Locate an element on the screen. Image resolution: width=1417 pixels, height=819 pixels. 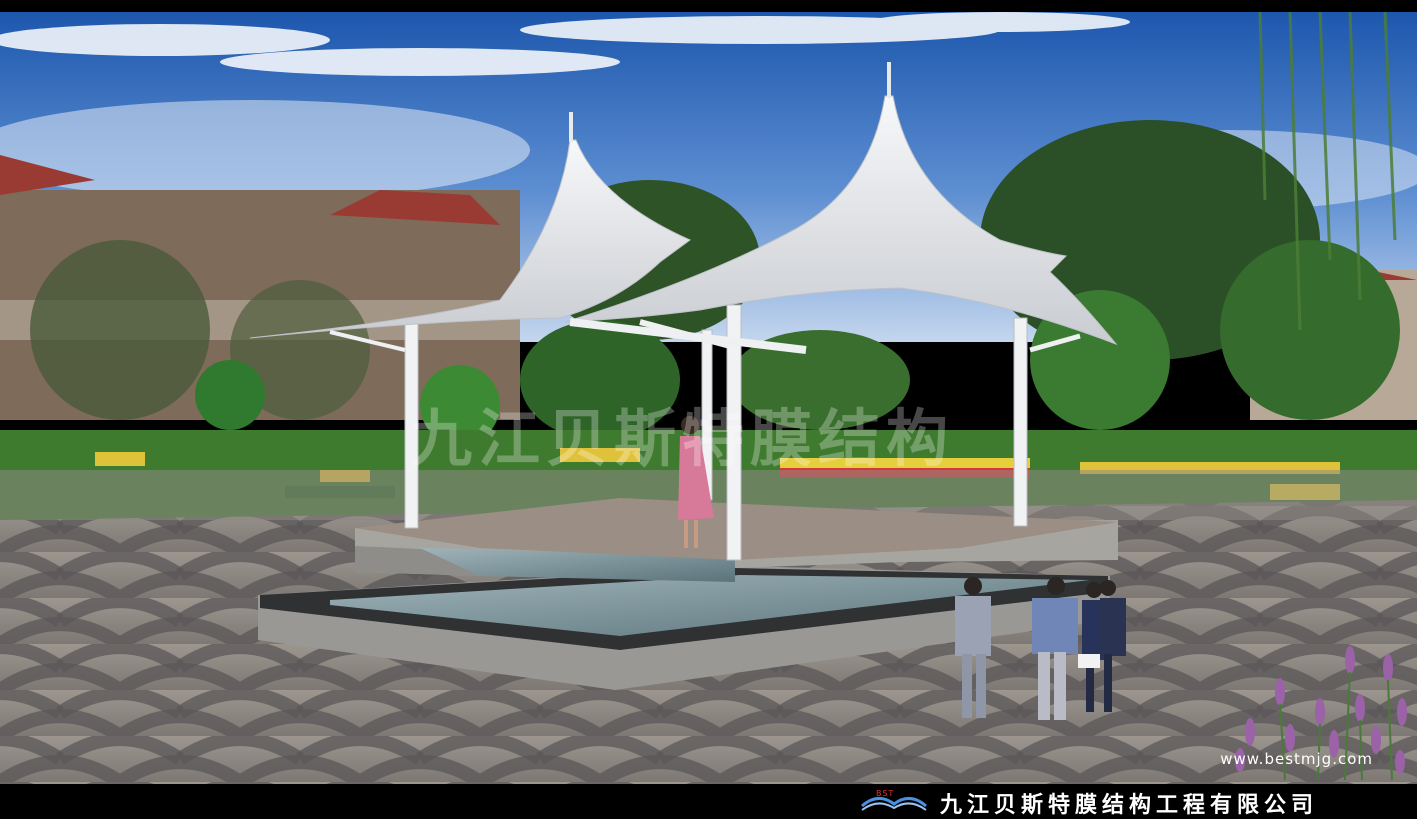
company-name: 九江贝斯特膜结构工程有限公司 is located at coordinates (1129, 805).